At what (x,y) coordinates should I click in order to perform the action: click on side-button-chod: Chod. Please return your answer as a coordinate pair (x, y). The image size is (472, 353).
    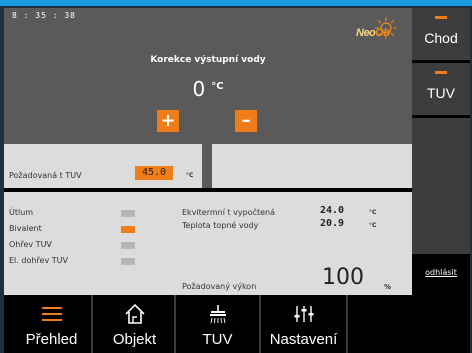
    Looking at the image, I should click on (441, 34).